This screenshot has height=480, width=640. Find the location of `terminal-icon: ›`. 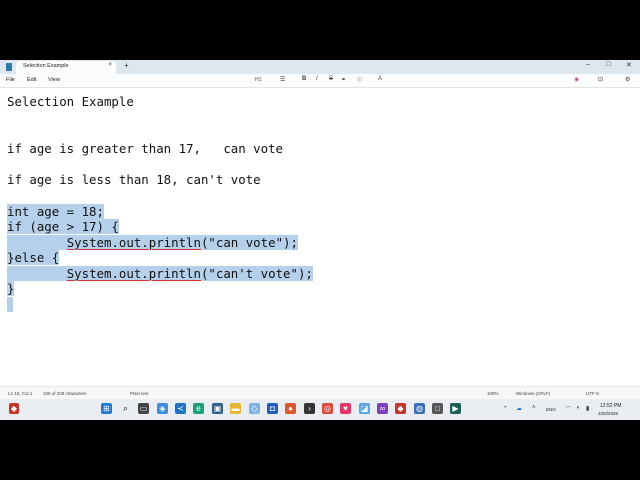

terminal-icon: › is located at coordinates (309, 408).